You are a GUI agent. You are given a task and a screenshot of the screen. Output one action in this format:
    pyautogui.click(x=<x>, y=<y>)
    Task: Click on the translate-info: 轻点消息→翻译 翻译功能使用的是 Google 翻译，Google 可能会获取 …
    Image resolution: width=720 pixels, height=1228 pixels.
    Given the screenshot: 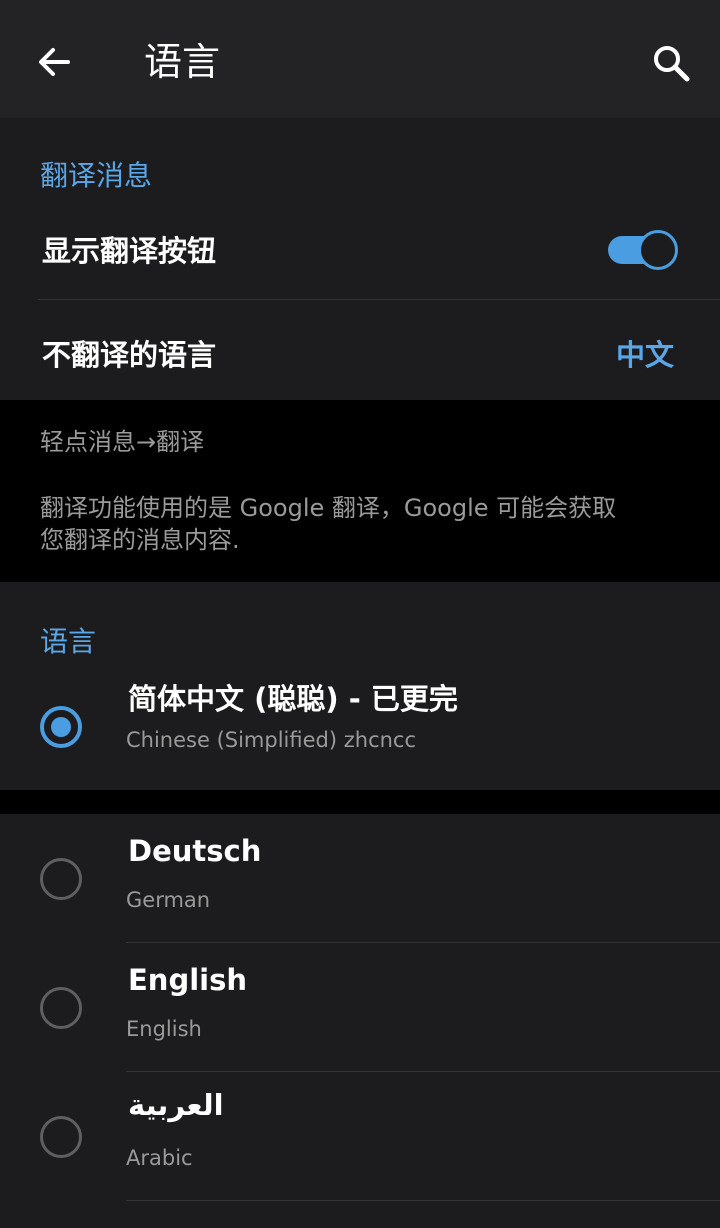 What is the action you would take?
    pyautogui.click(x=360, y=491)
    